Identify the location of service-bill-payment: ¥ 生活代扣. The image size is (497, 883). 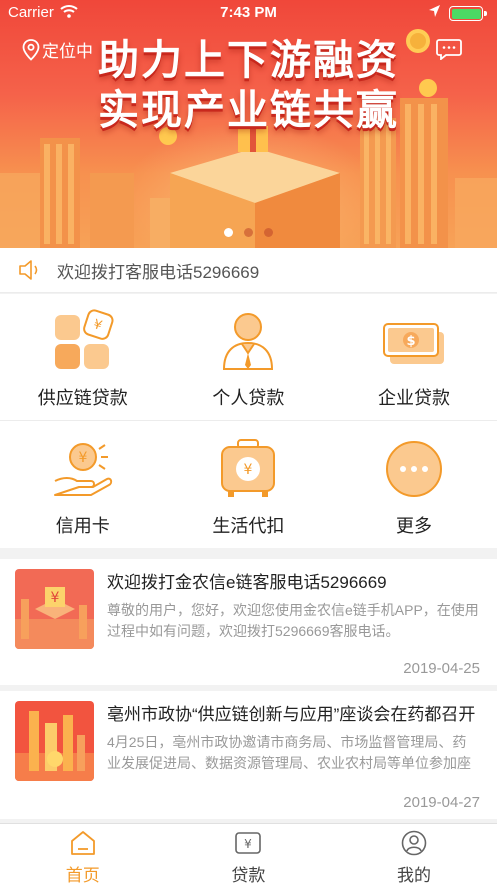
(249, 485).